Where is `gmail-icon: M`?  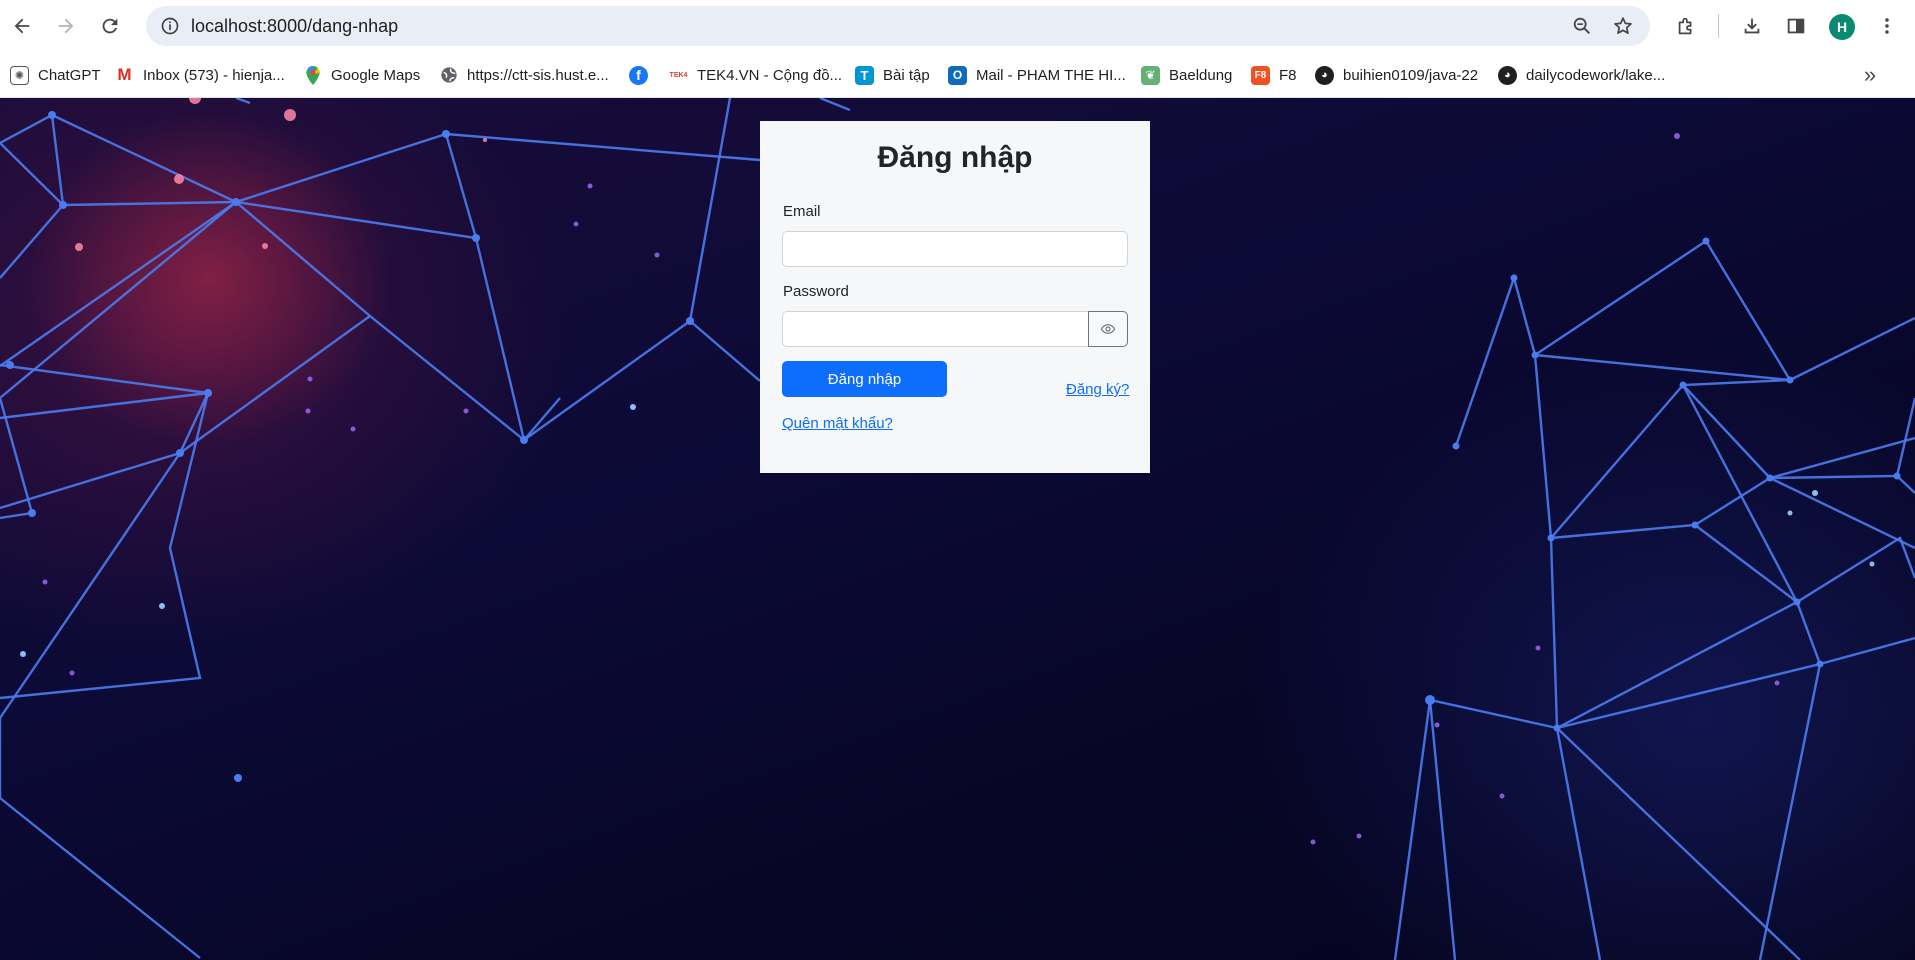 gmail-icon: M is located at coordinates (124, 75).